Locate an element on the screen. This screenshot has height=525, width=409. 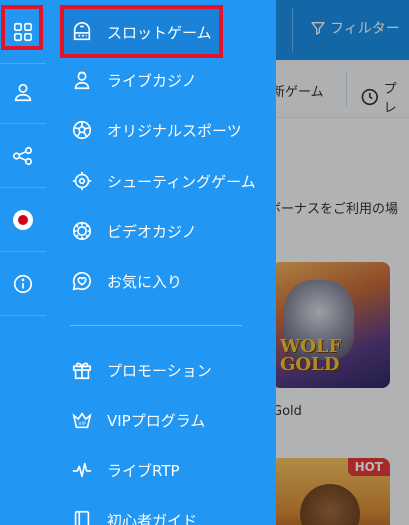
menu-item-slot-games: スロットゲーム is located at coordinates (141, 32).